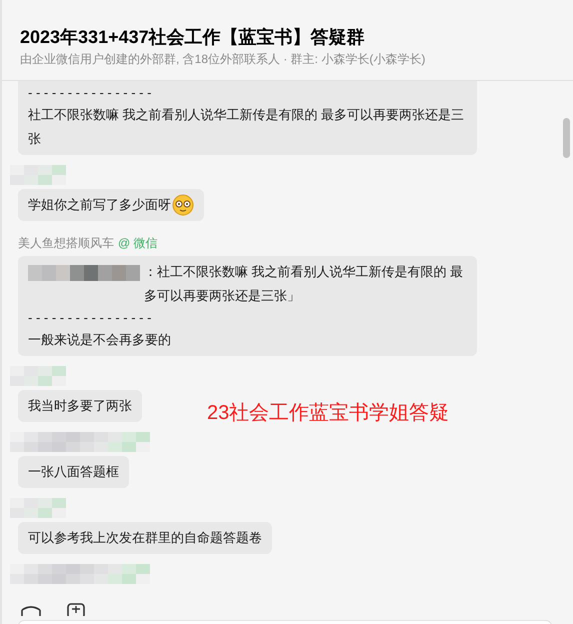 This screenshot has height=624, width=573. I want to click on sender-source: @ 微信, so click(138, 243).